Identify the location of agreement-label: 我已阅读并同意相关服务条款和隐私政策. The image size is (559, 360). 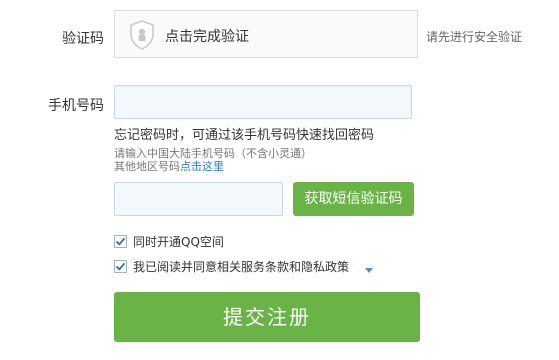
(241, 266).